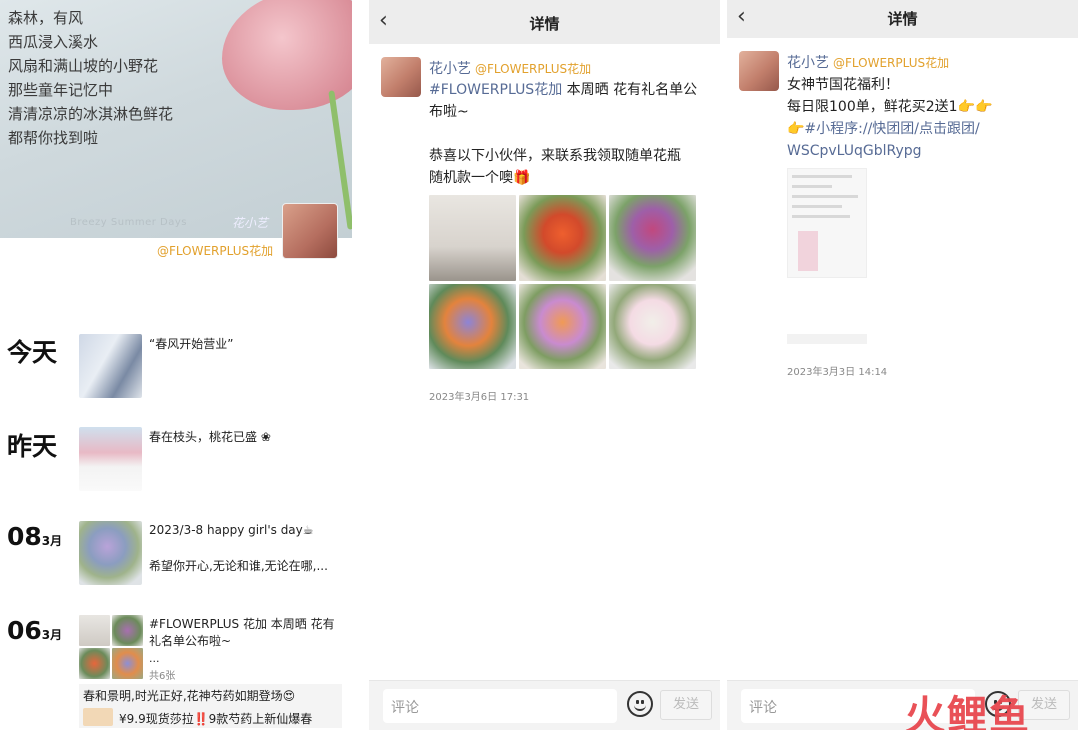 This screenshot has width=1080, height=730. I want to click on post-line: 随机款一个噢🎁, so click(480, 178).